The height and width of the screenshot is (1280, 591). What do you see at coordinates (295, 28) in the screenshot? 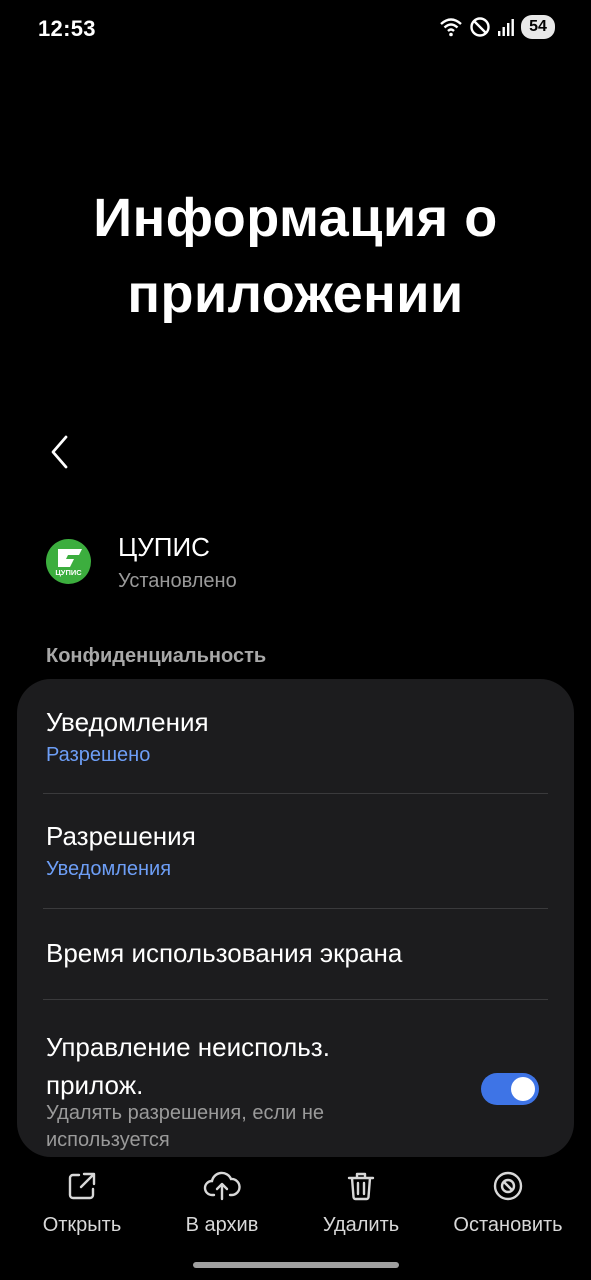
I see `status-bar: 12:53 54` at bounding box center [295, 28].